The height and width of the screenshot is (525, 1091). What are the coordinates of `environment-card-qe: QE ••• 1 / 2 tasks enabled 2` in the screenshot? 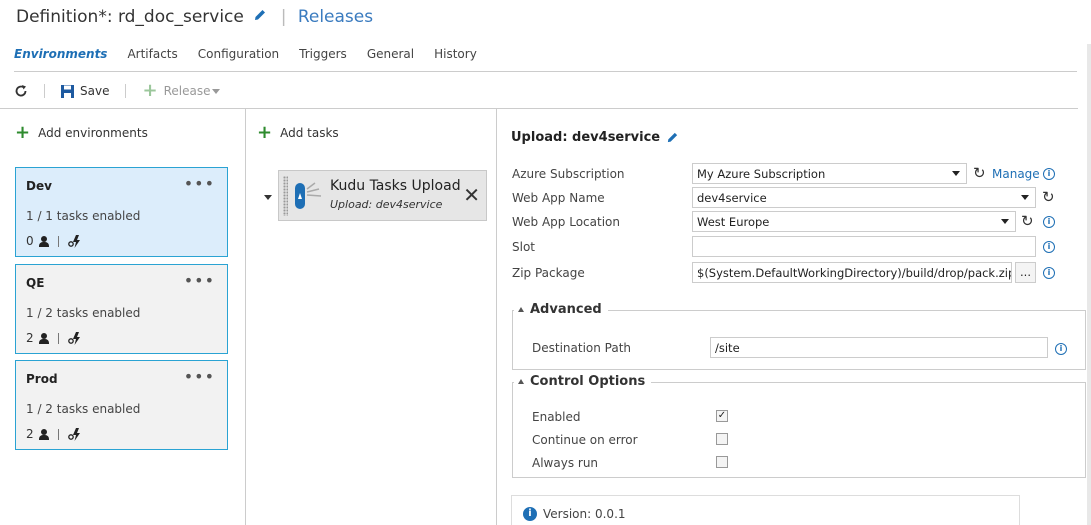 It's located at (121, 309).